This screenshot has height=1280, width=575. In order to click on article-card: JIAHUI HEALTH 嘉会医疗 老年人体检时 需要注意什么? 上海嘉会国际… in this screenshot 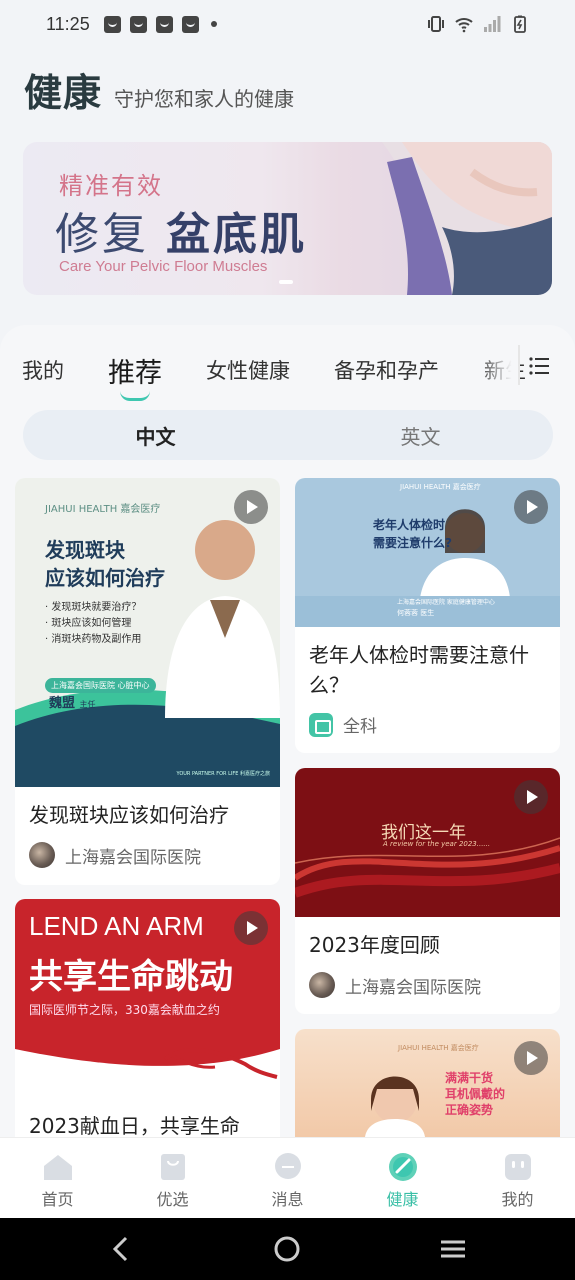, I will do `click(427, 615)`.